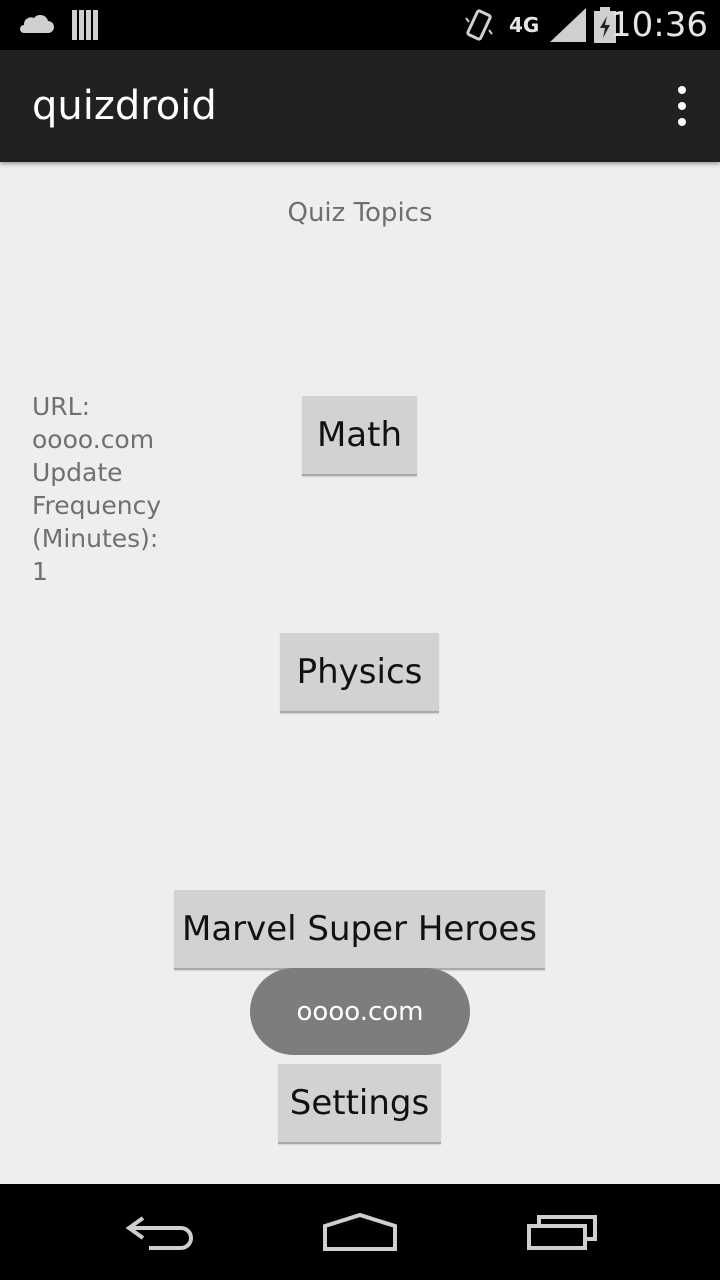 Image resolution: width=720 pixels, height=1280 pixels. What do you see at coordinates (77, 472) in the screenshot?
I see `info-line: Update` at bounding box center [77, 472].